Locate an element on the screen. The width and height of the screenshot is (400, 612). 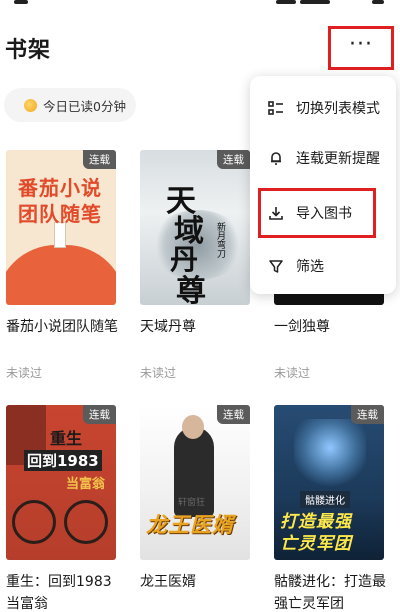
book-cover: 轩窗狂 龙王医婿 连载 is located at coordinates (195, 482).